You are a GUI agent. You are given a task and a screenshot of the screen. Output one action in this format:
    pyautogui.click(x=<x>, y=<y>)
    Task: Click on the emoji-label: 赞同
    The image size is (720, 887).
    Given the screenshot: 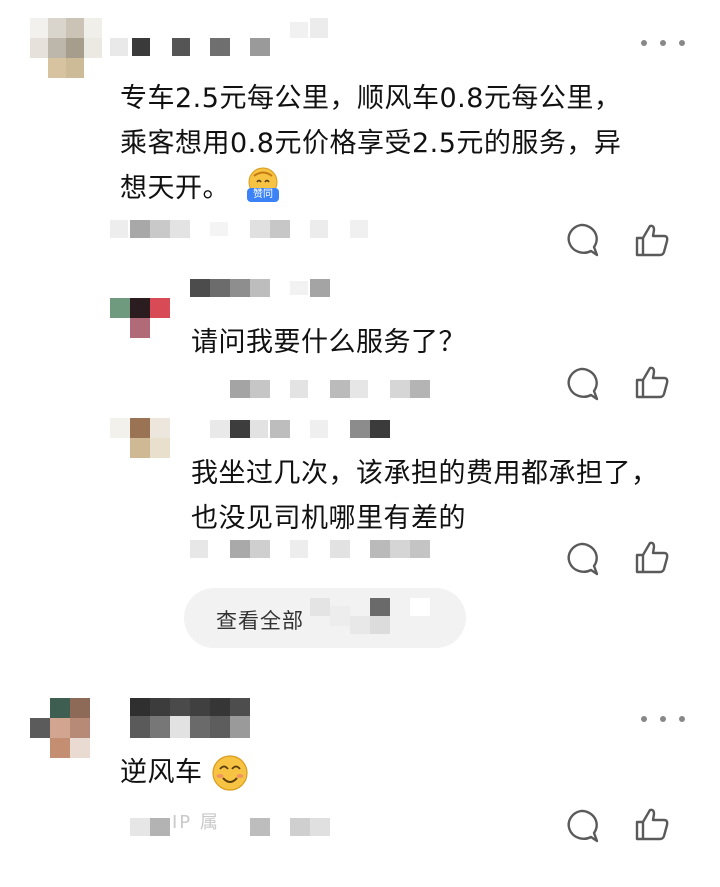 What is the action you would take?
    pyautogui.click(x=263, y=194)
    